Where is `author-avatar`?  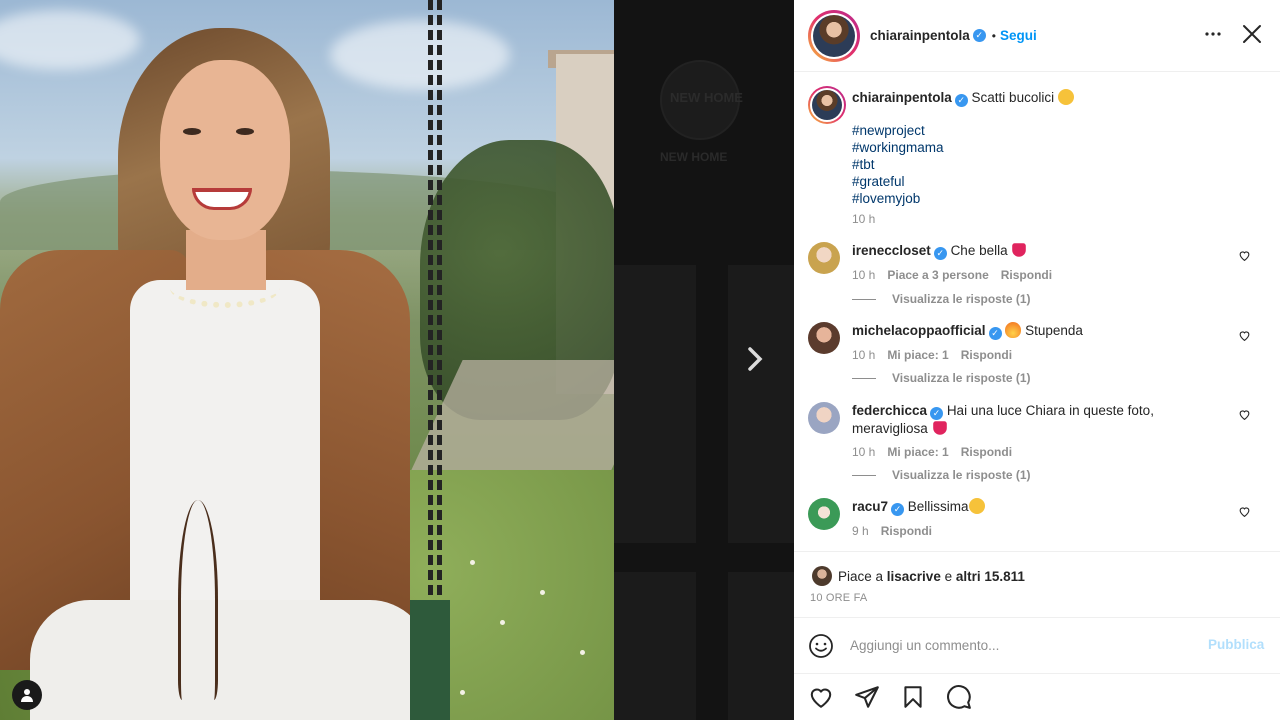
author-avatar is located at coordinates (834, 35).